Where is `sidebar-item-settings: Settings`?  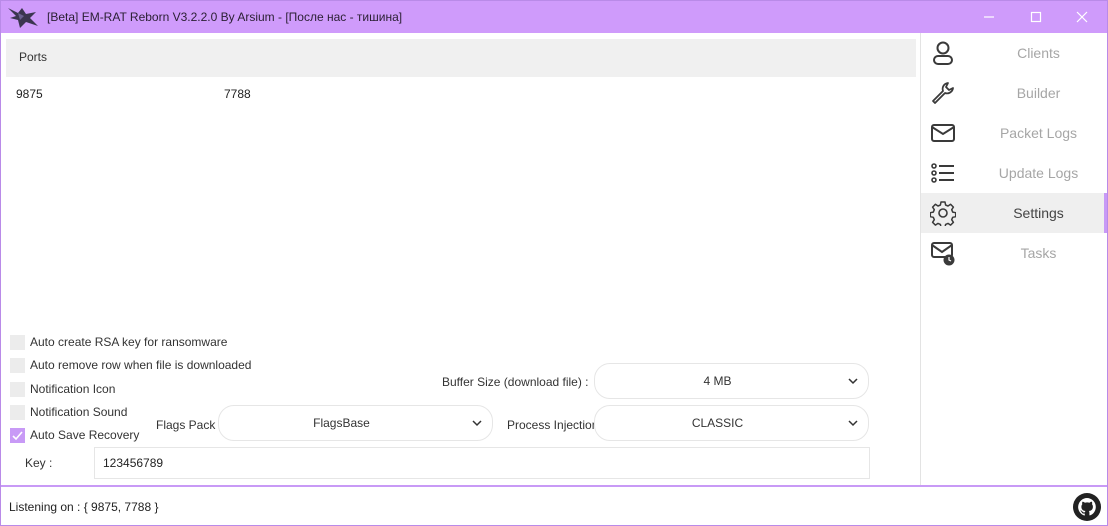 sidebar-item-settings: Settings is located at coordinates (1014, 213).